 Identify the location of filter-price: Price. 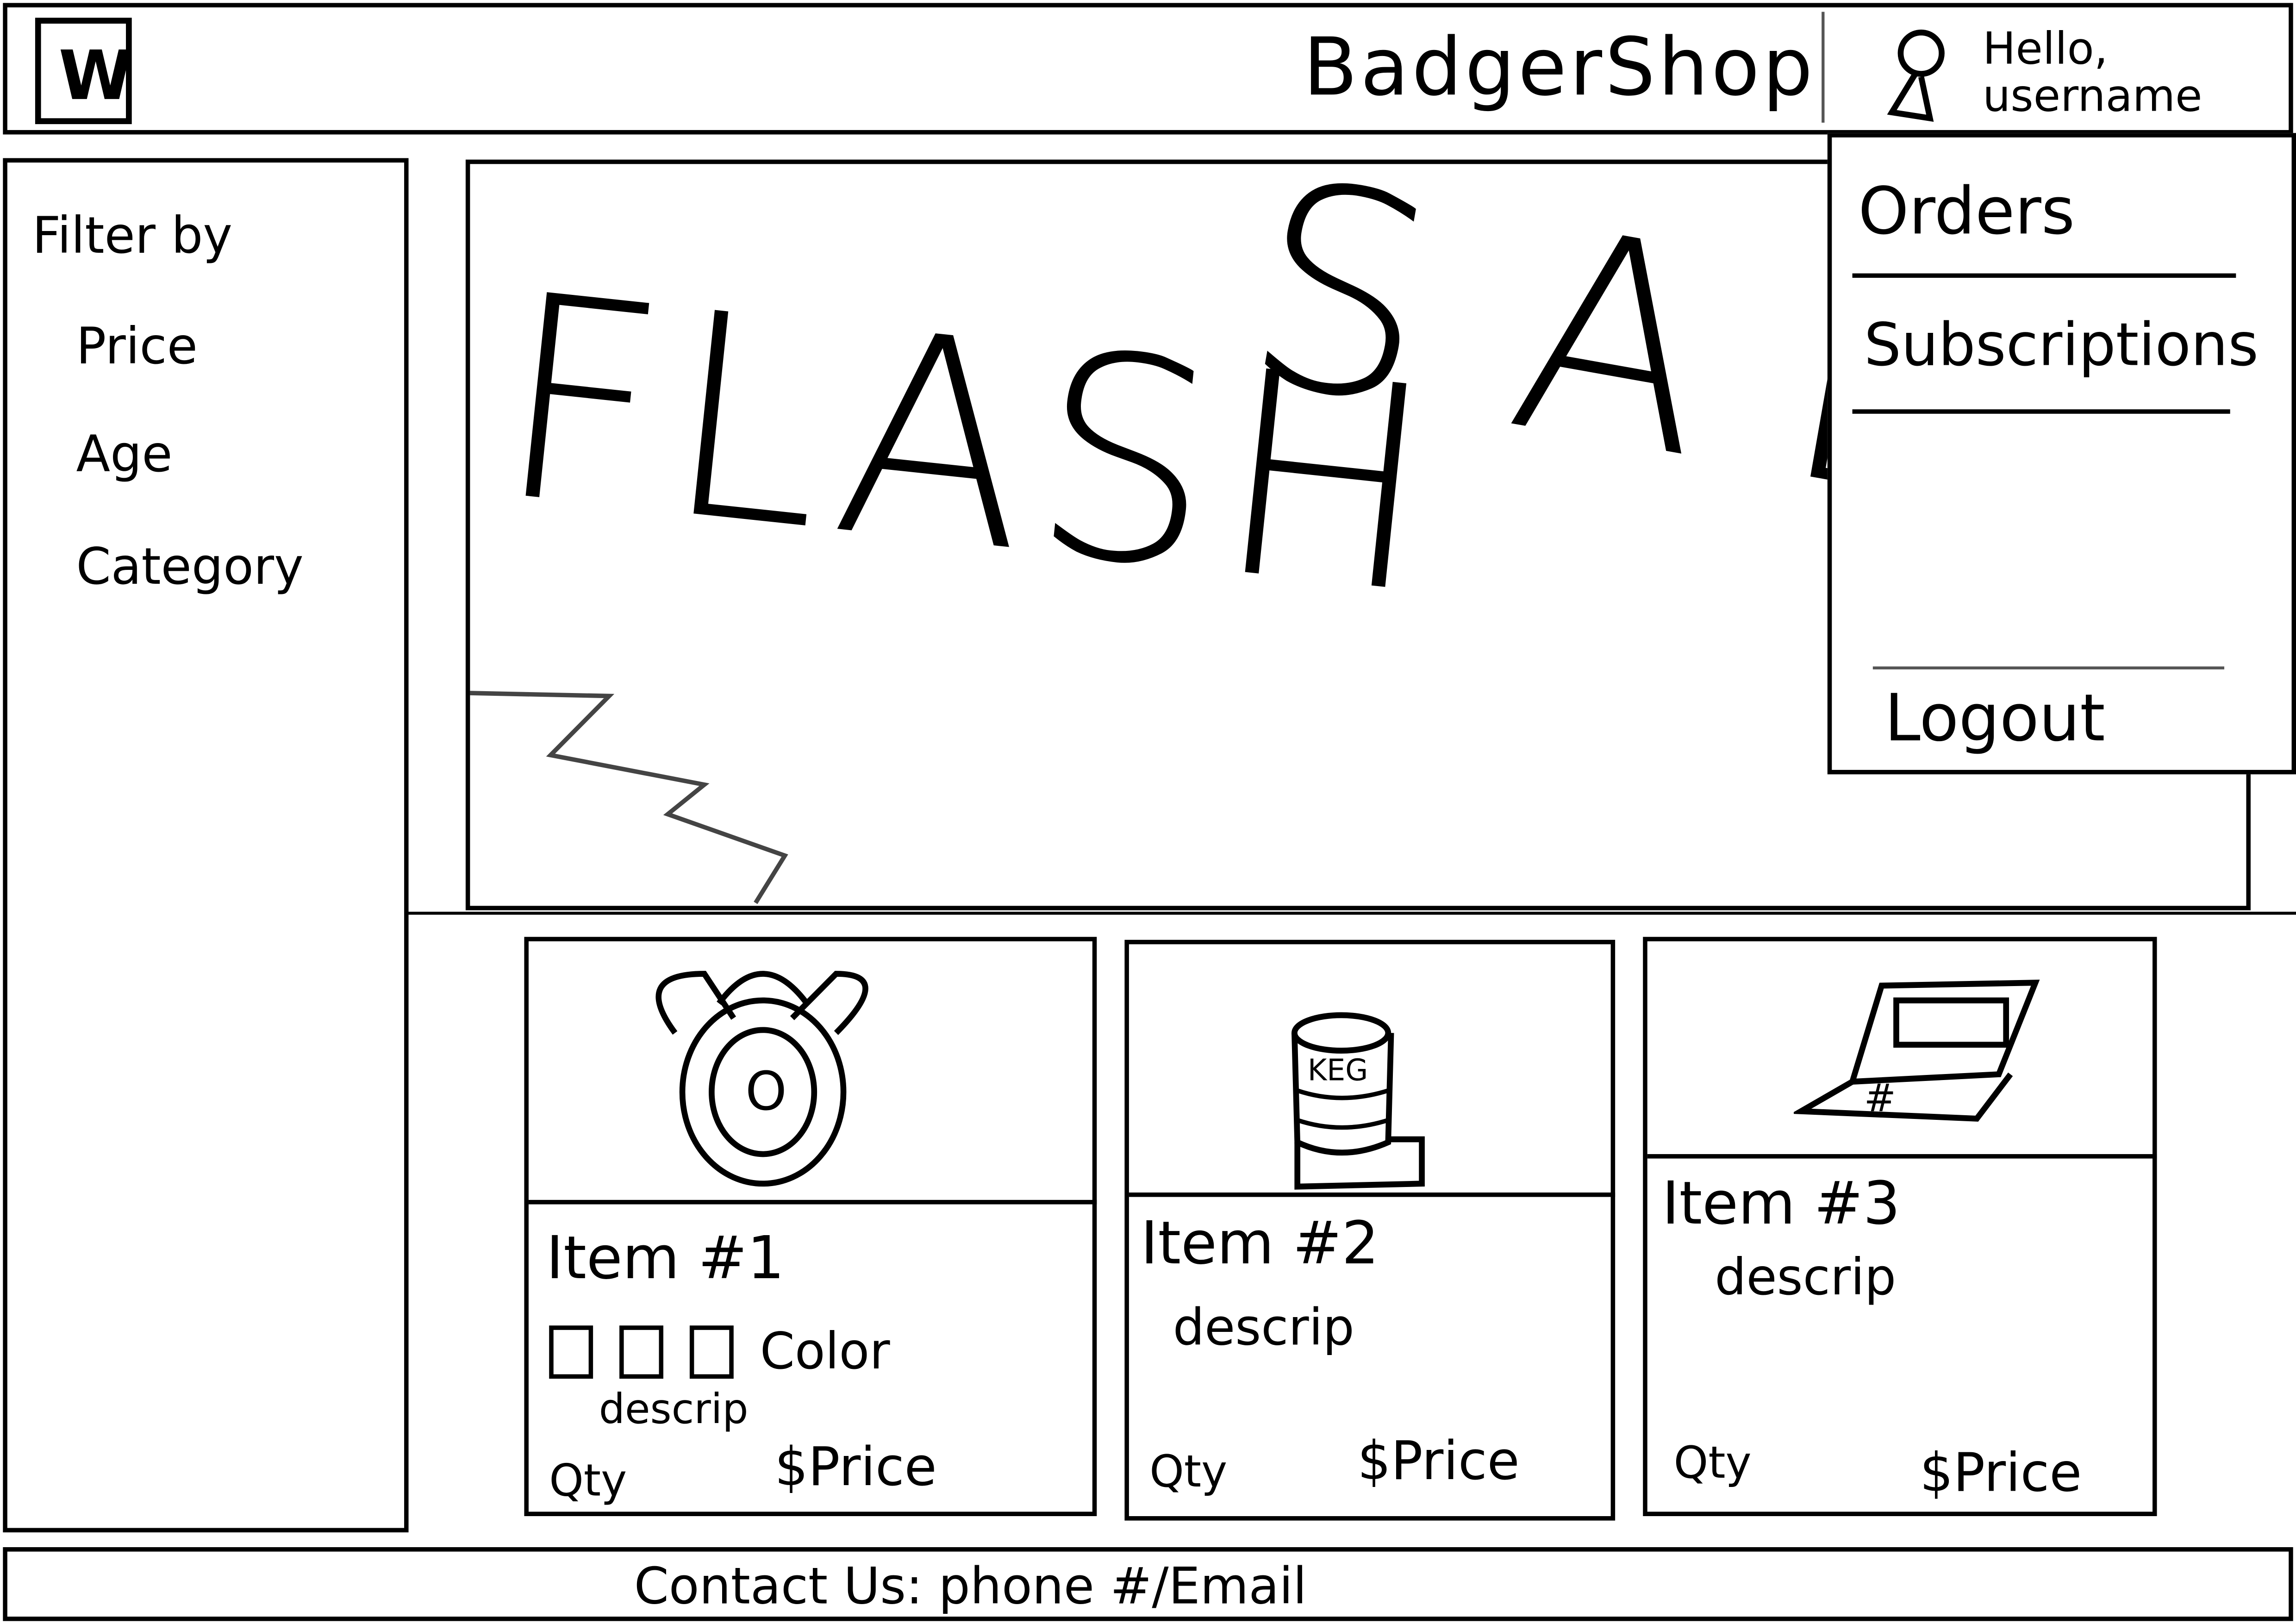
(136, 347).